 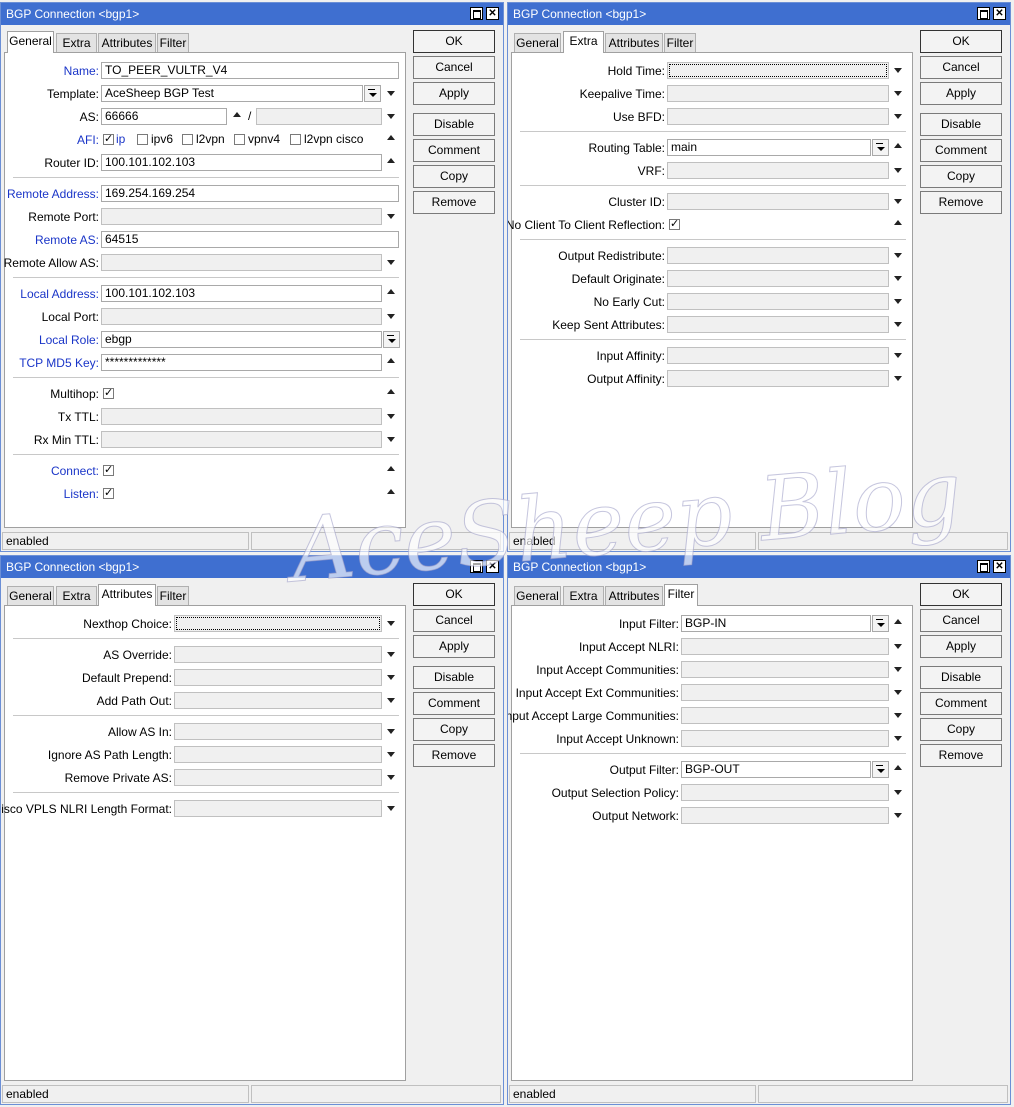 I want to click on remote-as-field: 64515, so click(x=250, y=239).